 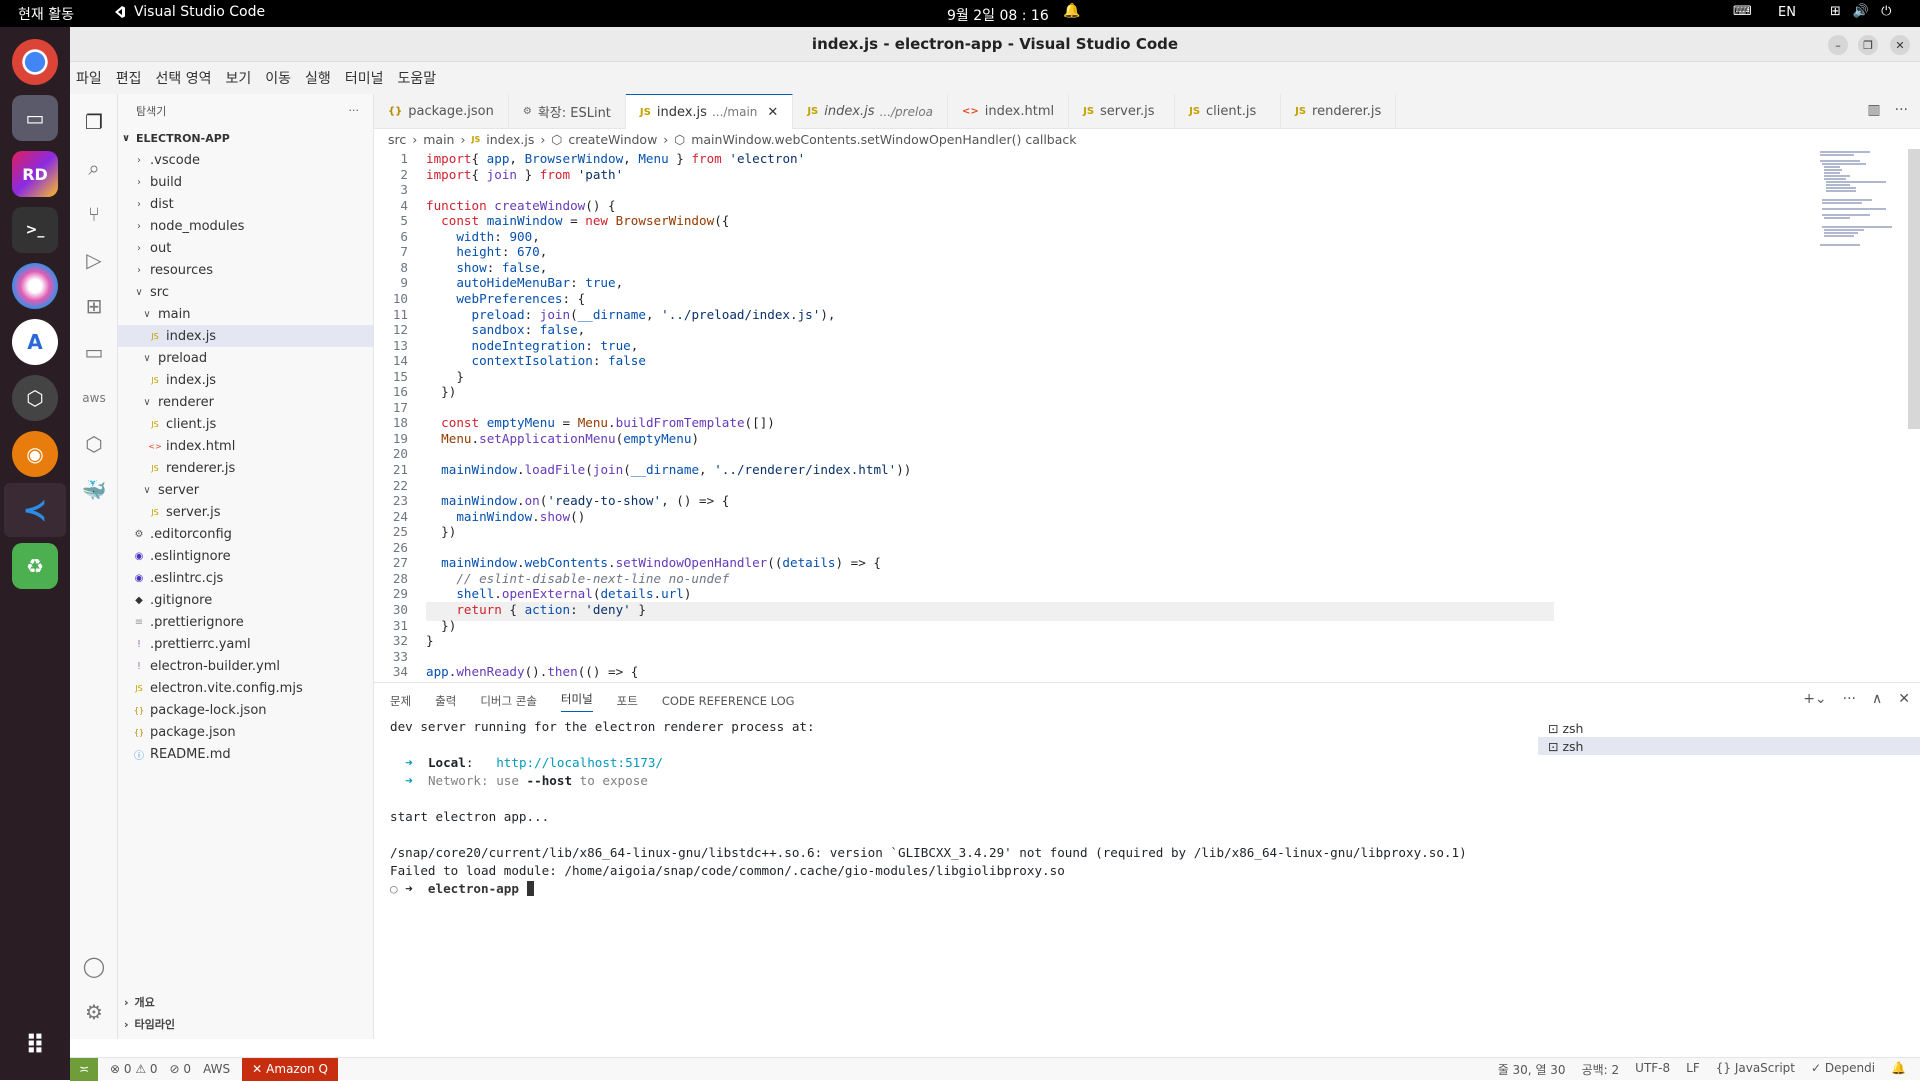 What do you see at coordinates (1877, 699) in the screenshot?
I see `maximize-panel-icon: ∧` at bounding box center [1877, 699].